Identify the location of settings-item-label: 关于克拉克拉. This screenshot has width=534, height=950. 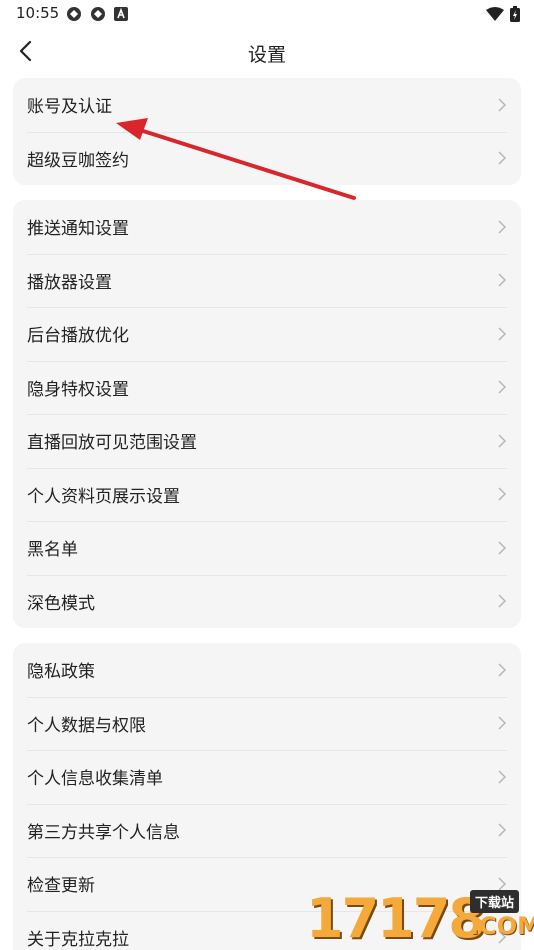
(78, 939).